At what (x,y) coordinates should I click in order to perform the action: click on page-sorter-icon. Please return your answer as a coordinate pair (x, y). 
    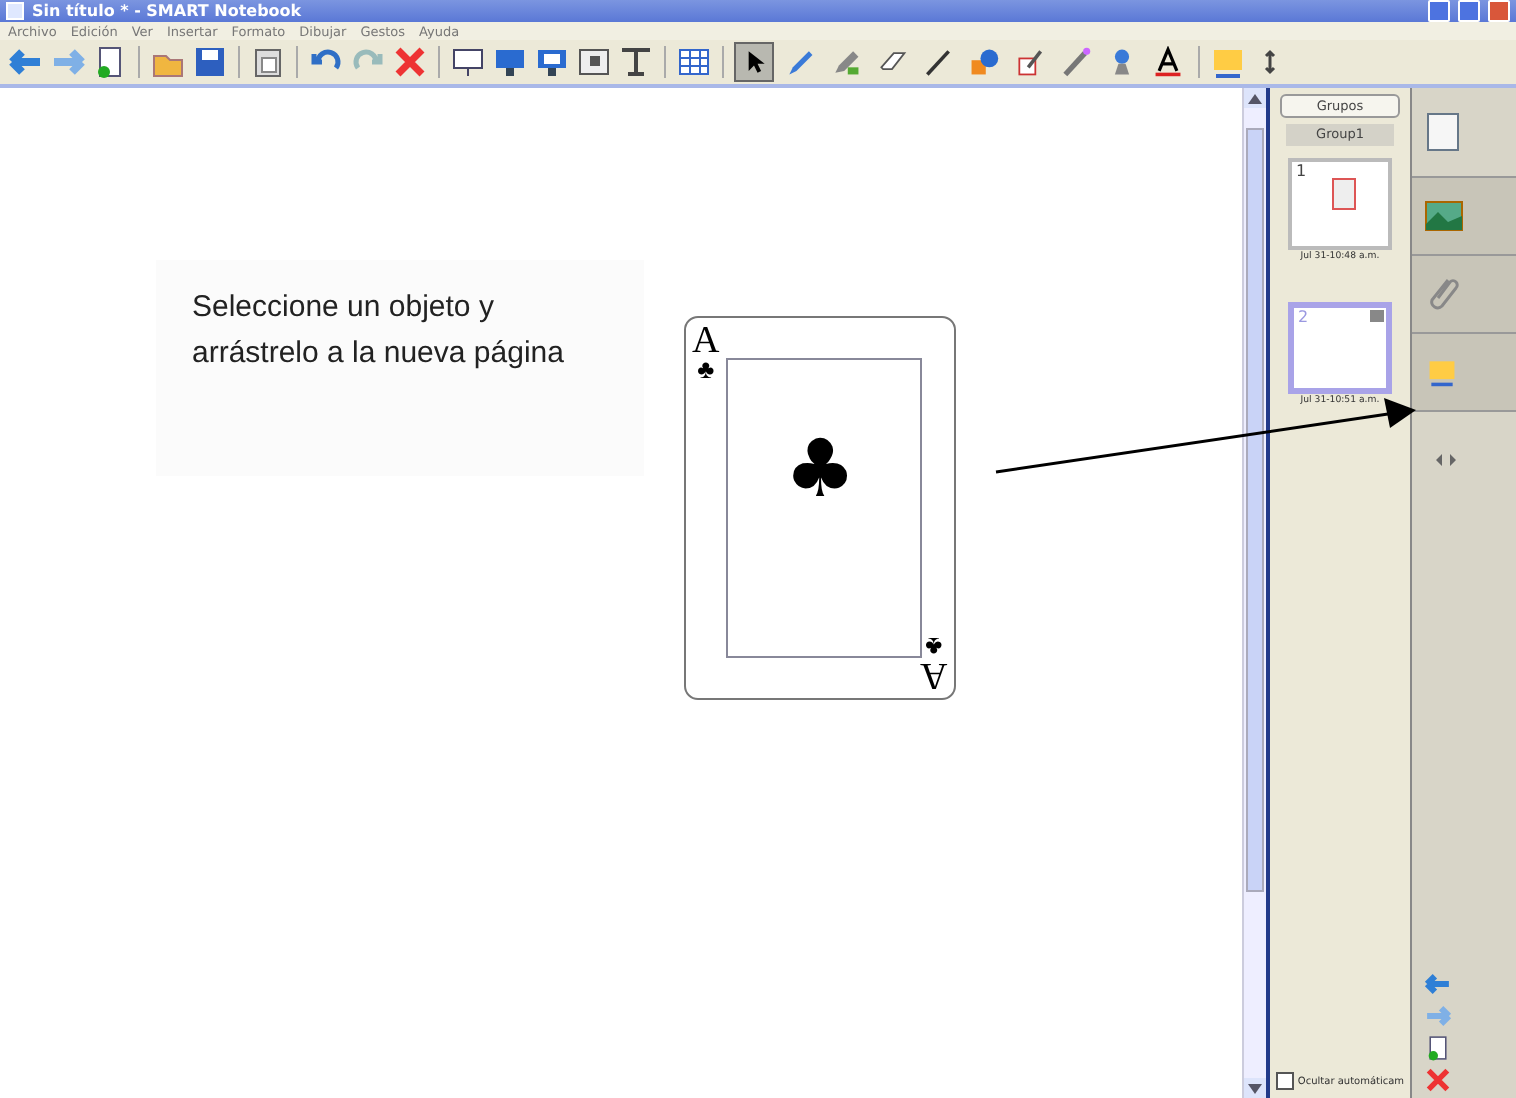
    Looking at the image, I should click on (1444, 132).